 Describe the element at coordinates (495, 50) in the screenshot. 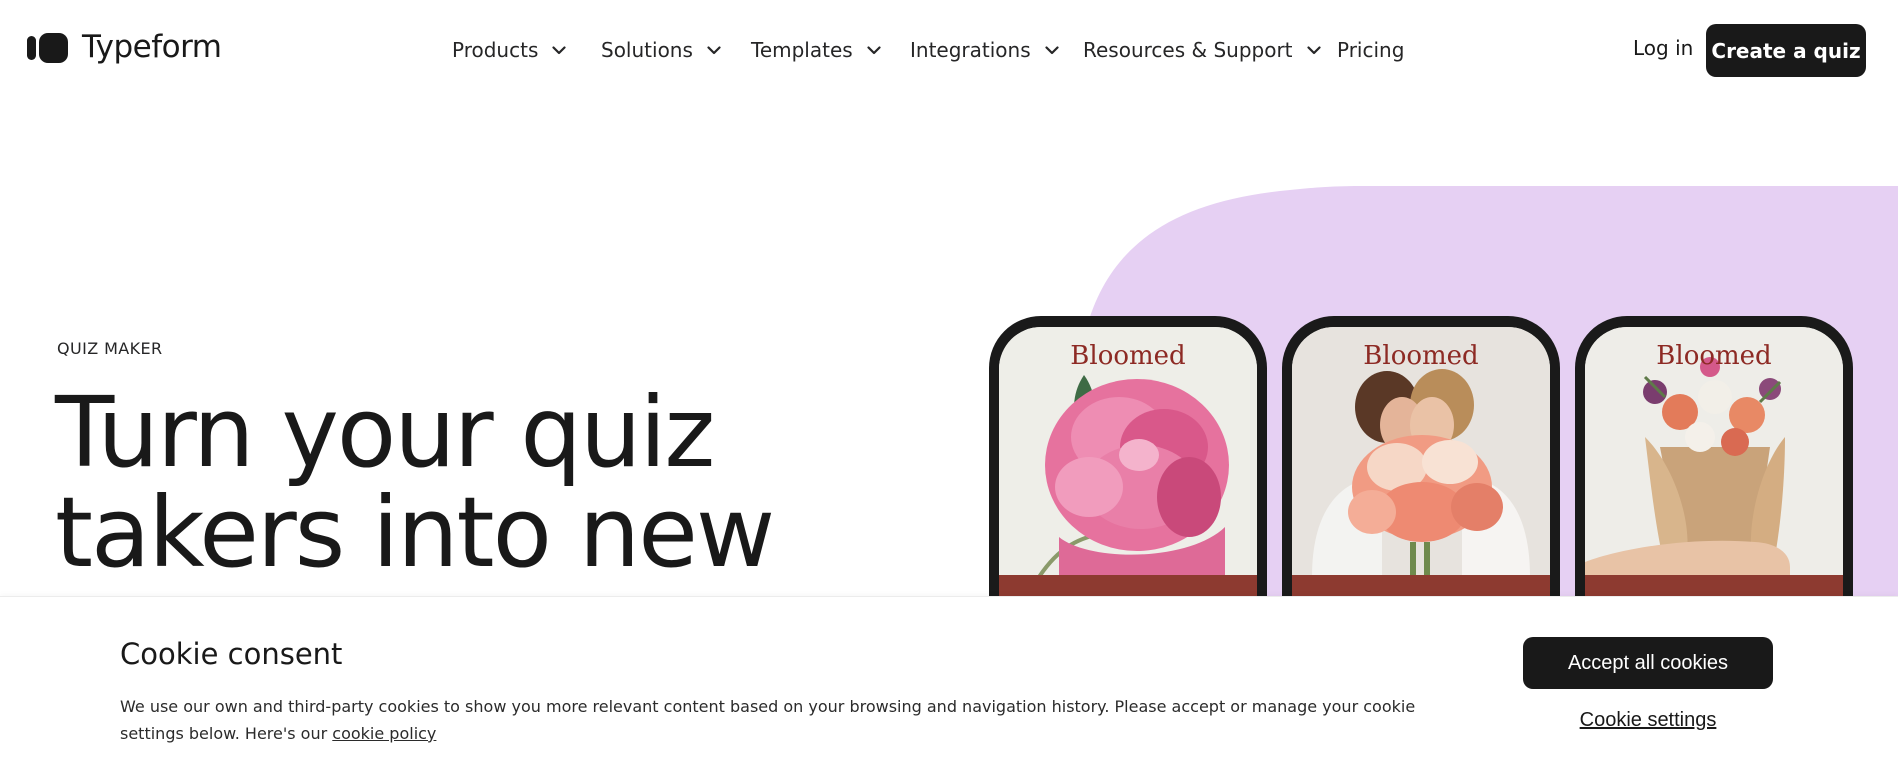

I see `nav-item-label: Products` at that location.